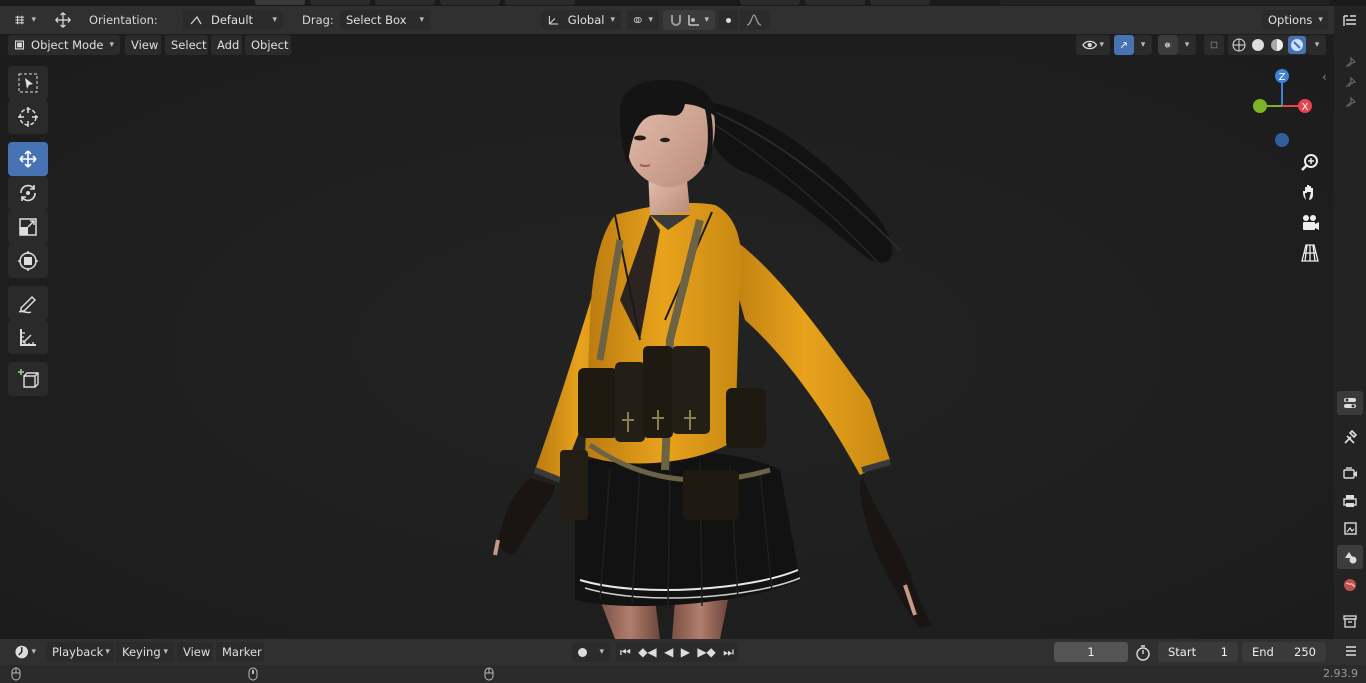 Image resolution: width=1366 pixels, height=683 pixels. I want to click on keying-menu: Keying ▾, so click(145, 652).